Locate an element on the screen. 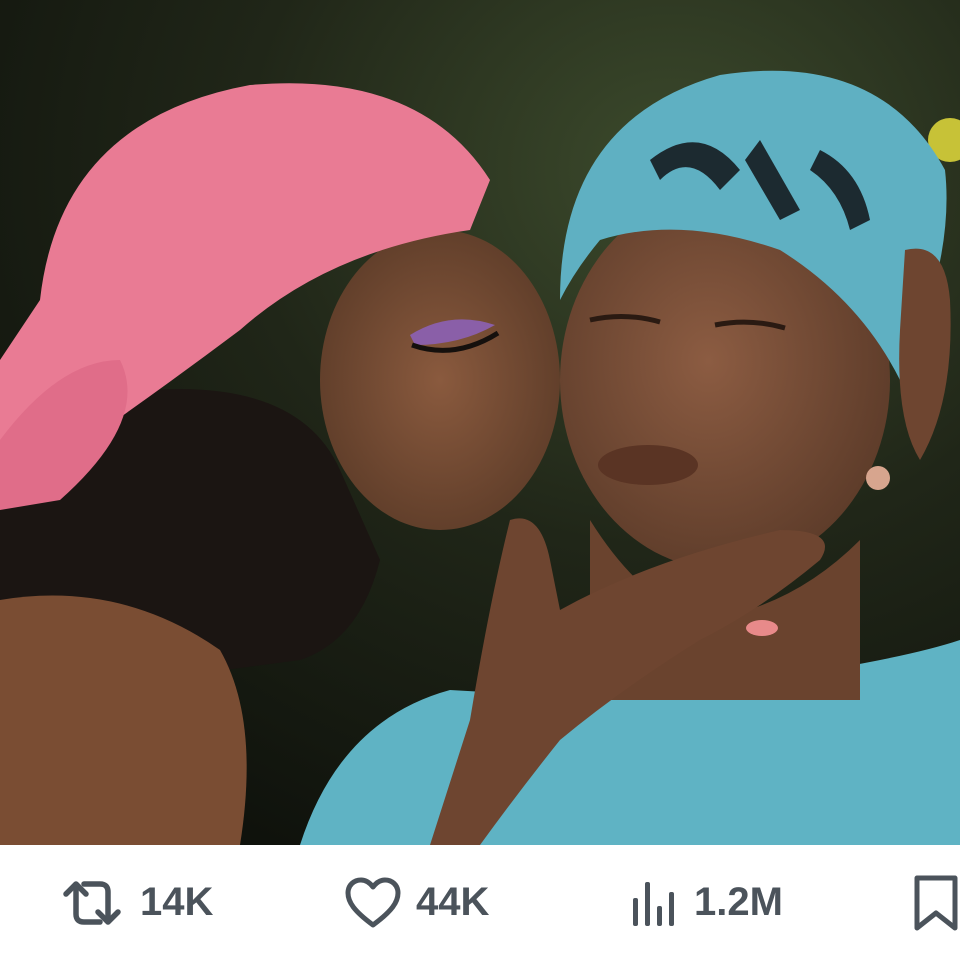 The height and width of the screenshot is (960, 960). views-bar-chart-icon is located at coordinates (653, 903).